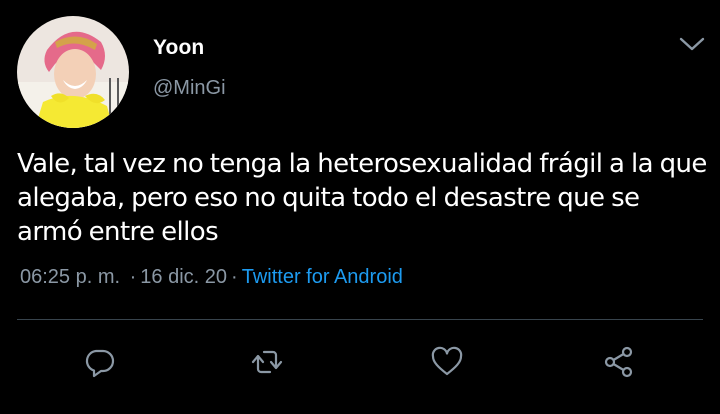 The image size is (720, 414). What do you see at coordinates (184, 277) in the screenshot?
I see `tweet-date: 16 dic. 20` at bounding box center [184, 277].